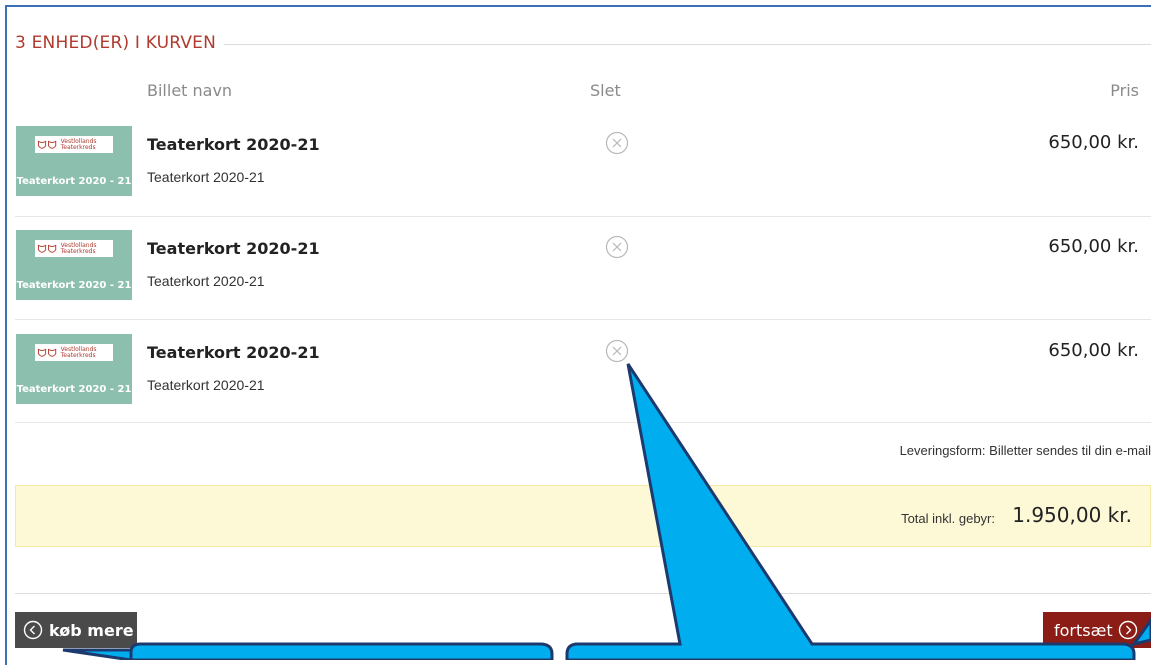 This screenshot has height=665, width=1151. I want to click on total-value: 1.950,00 kr., so click(1072, 515).